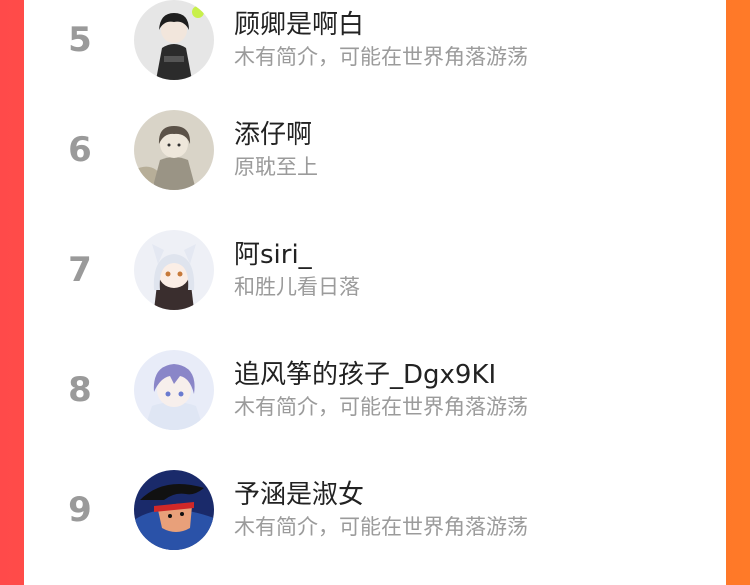 The height and width of the screenshot is (585, 750). What do you see at coordinates (480, 495) in the screenshot?
I see `user-name: 予涵是淑女` at bounding box center [480, 495].